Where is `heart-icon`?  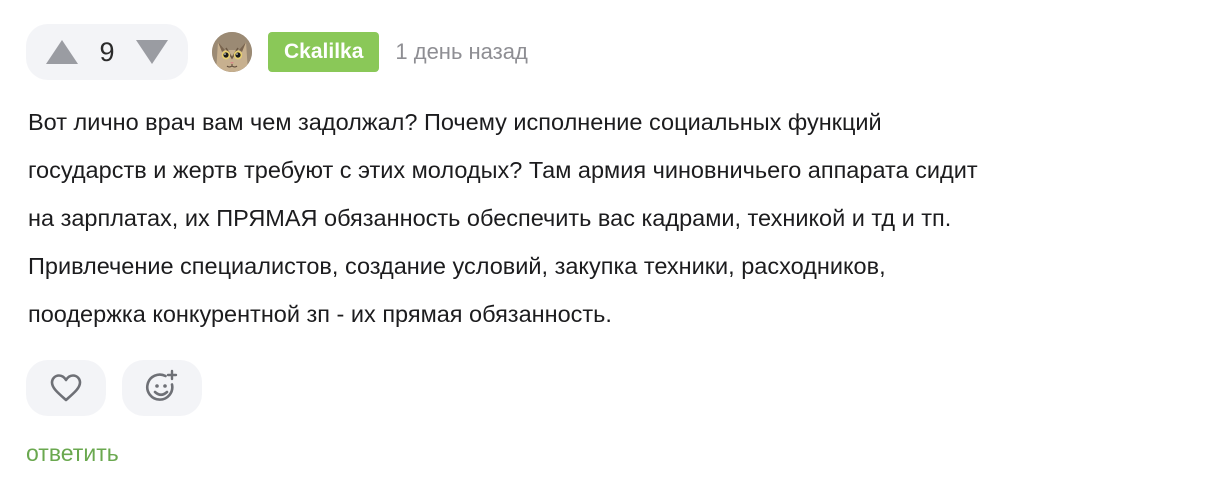
heart-icon is located at coordinates (66, 388).